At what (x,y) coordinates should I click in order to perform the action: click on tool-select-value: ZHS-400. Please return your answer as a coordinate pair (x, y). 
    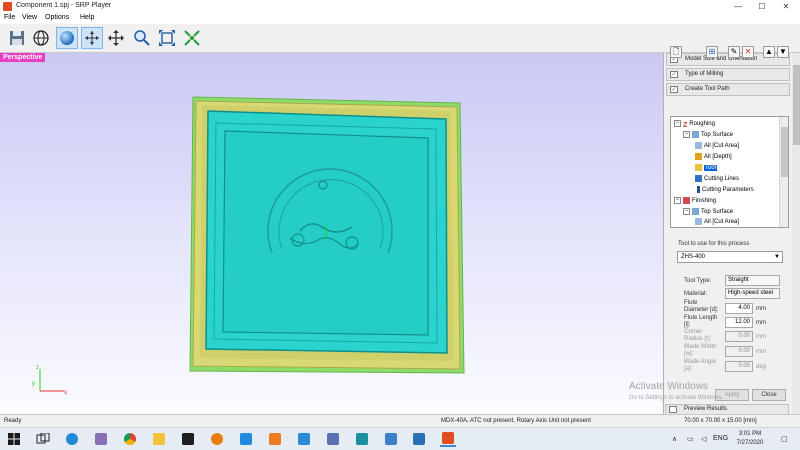
    Looking at the image, I should click on (693, 257).